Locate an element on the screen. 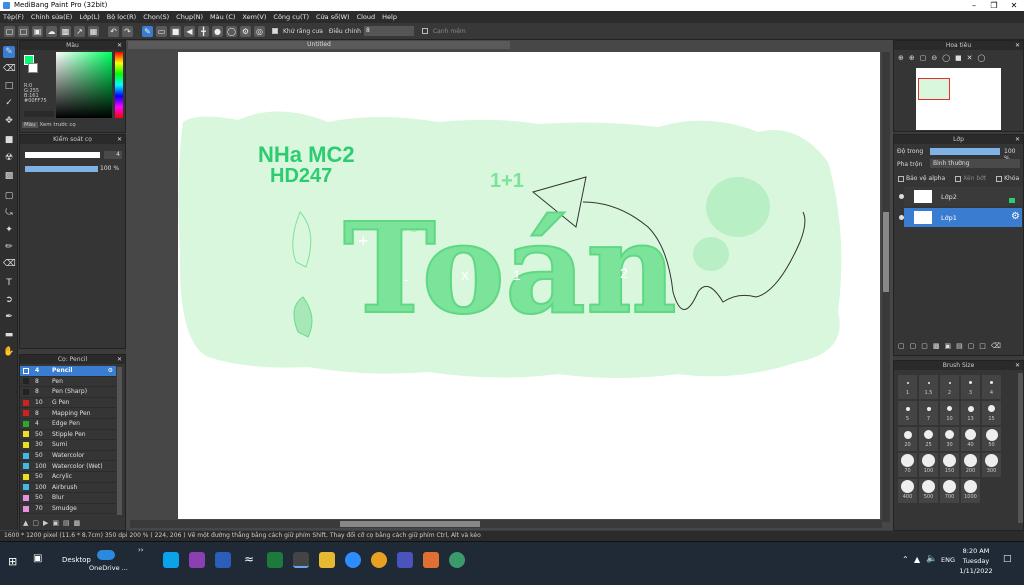  image-icon: ▩ is located at coordinates (65, 31).